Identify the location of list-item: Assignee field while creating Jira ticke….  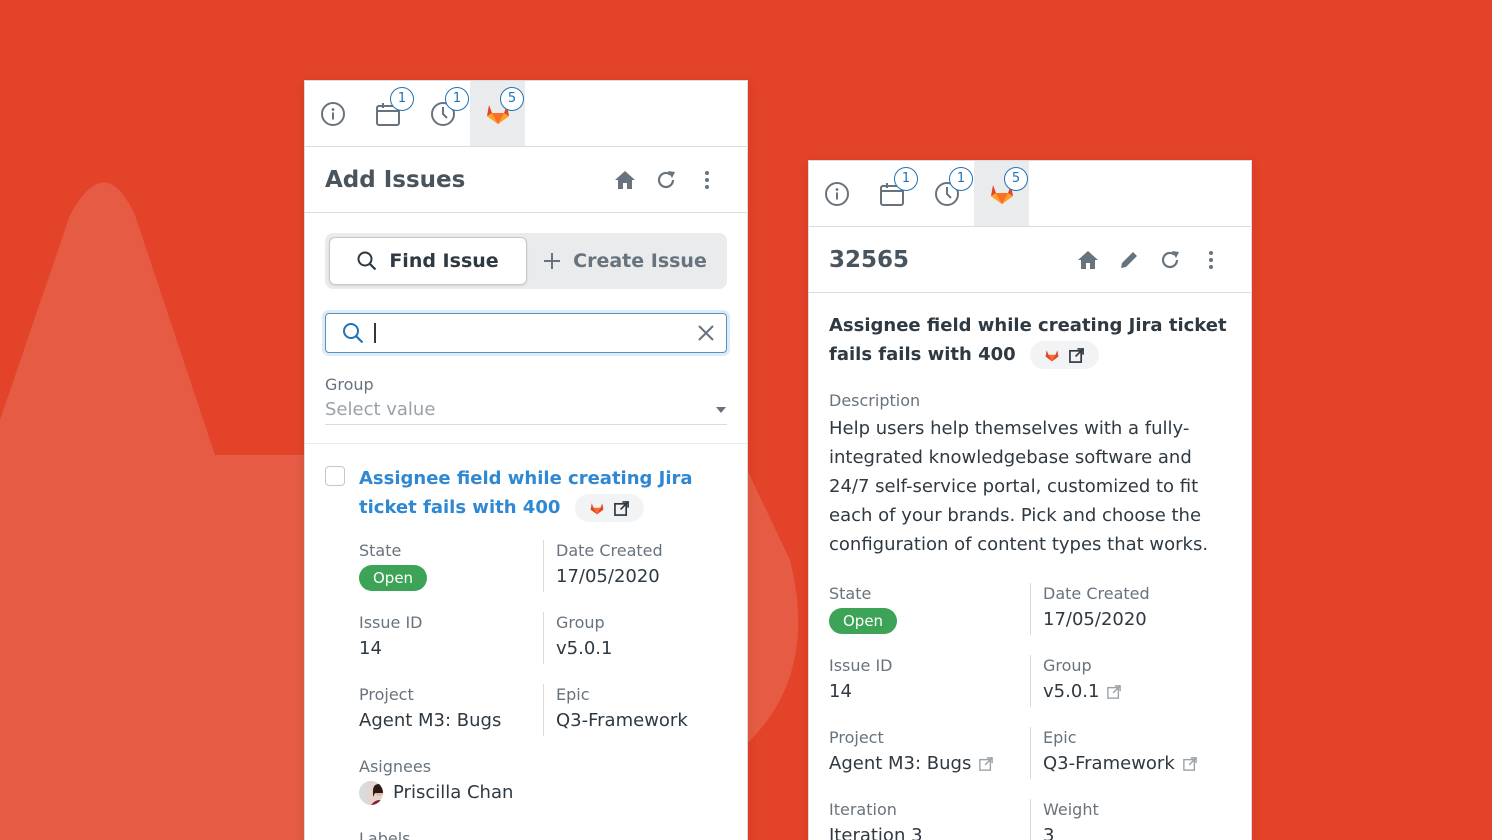
(526, 642).